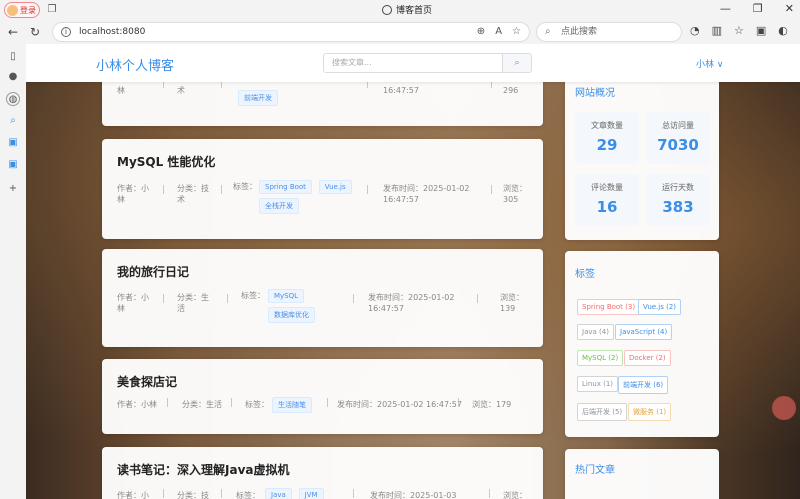 Image resolution: width=800 pixels, height=499 pixels. Describe the element at coordinates (647, 358) in the screenshot. I see `tag-cloud-item: Docker (2)` at that location.